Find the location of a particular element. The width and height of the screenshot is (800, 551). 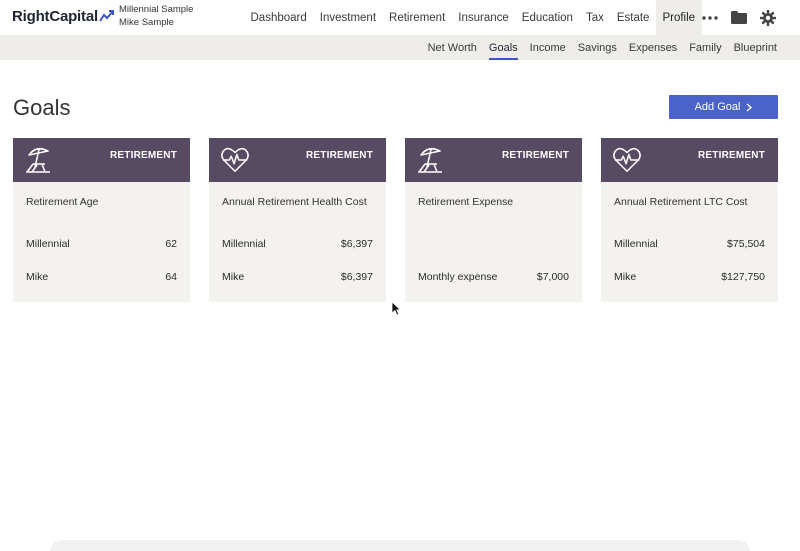

tab-family: Family is located at coordinates (705, 47).